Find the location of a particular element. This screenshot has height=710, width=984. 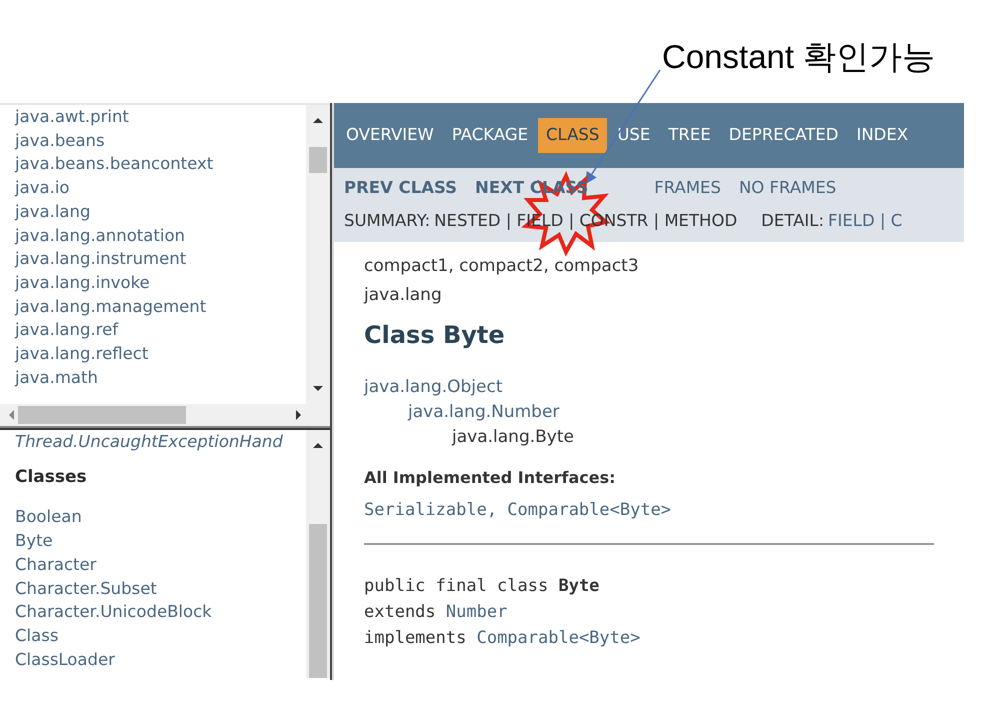

package-link: java.lang.invoke is located at coordinates (82, 282).